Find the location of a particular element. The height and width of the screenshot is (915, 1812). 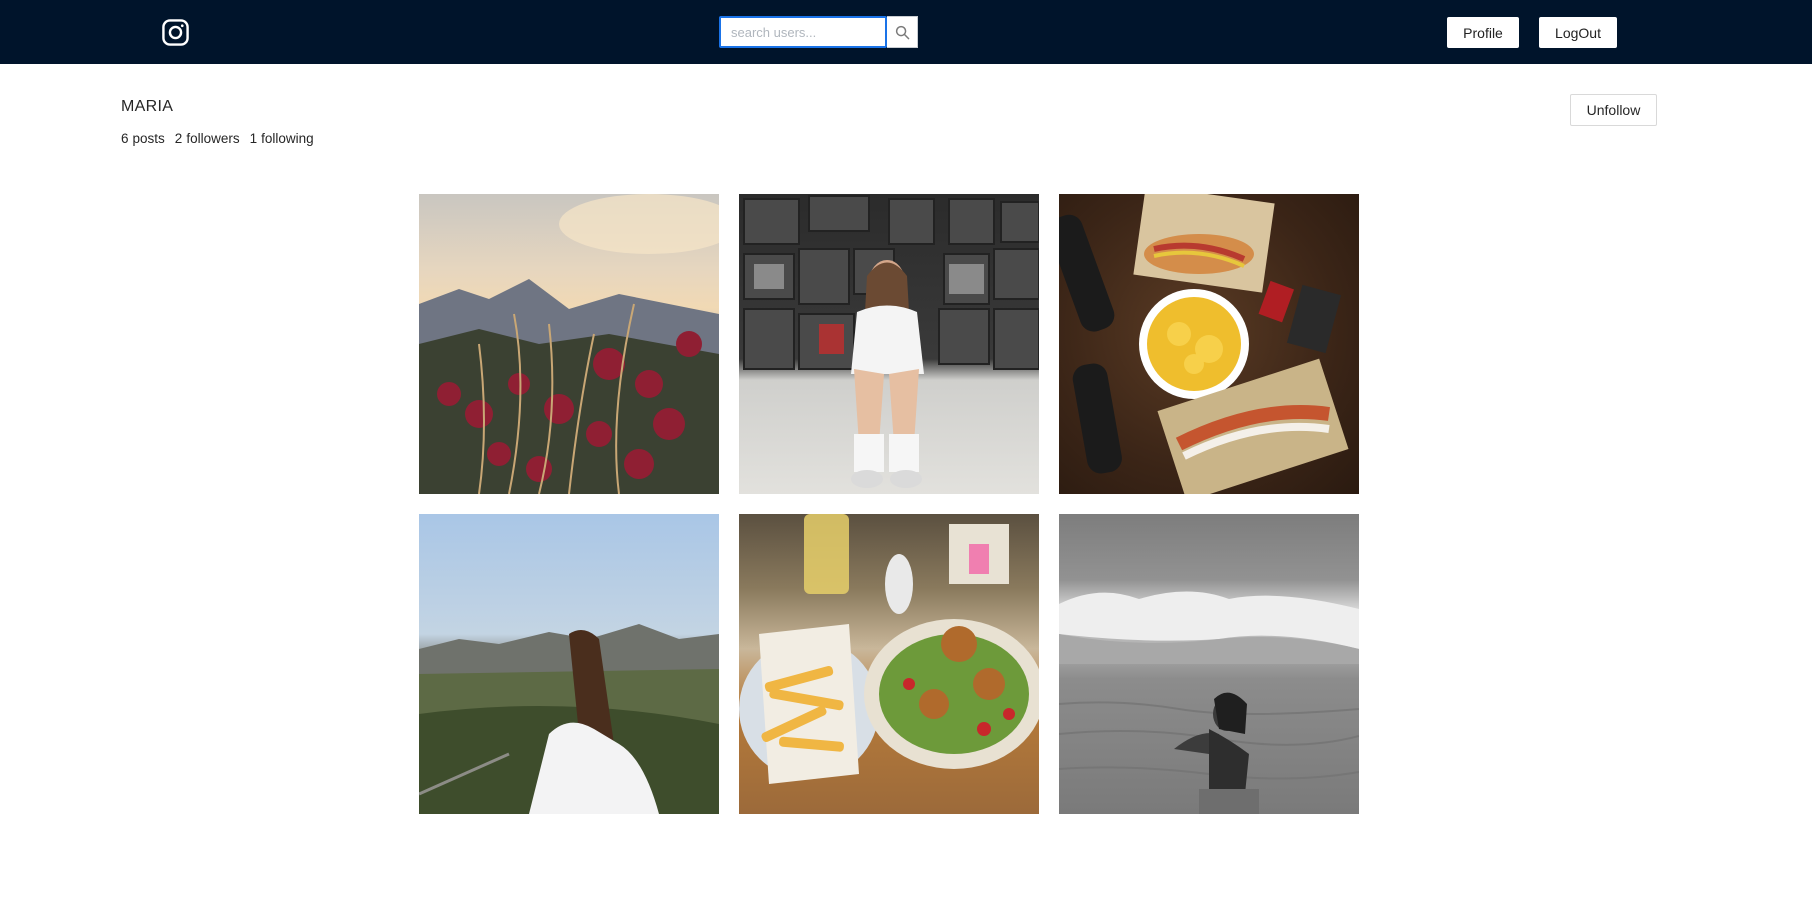

search-icon is located at coordinates (902, 32).